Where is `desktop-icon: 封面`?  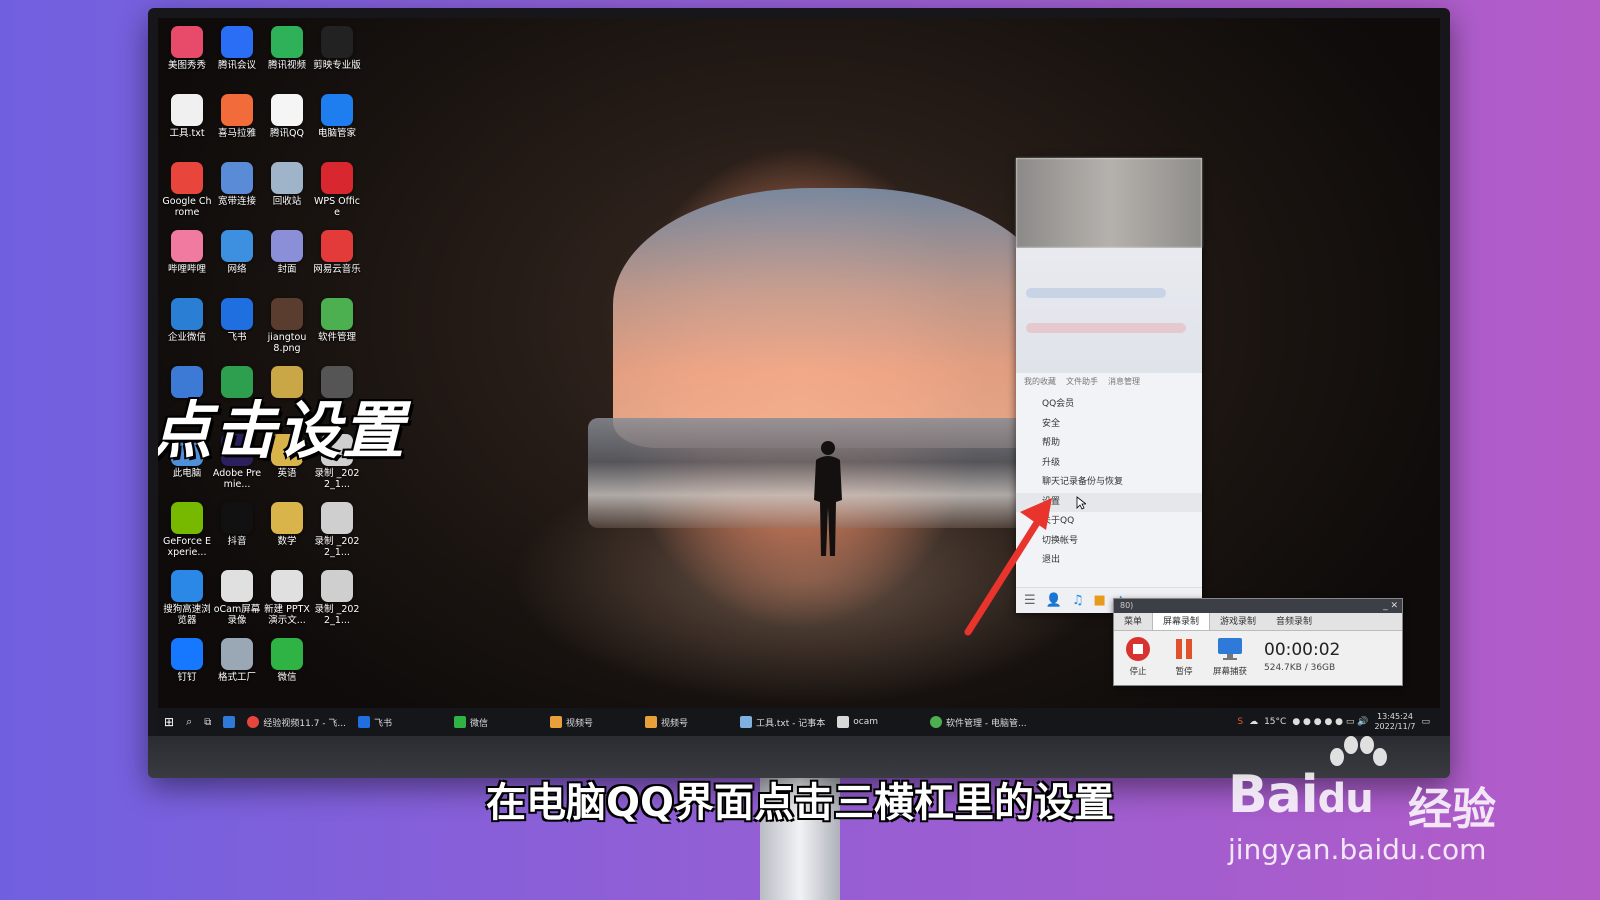
desktop-icon: 封面 is located at coordinates (287, 261).